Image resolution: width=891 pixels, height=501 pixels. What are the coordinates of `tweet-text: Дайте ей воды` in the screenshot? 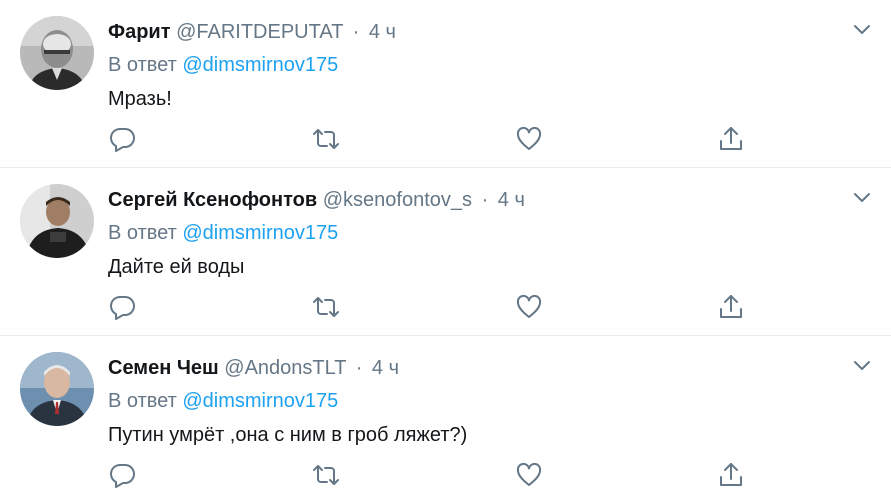 It's located at (176, 267).